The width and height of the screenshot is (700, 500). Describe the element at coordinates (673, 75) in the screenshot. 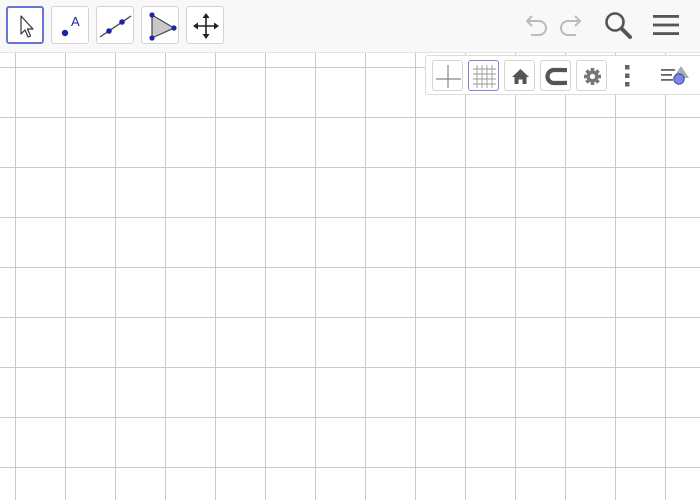

I see `view-menu-button` at that location.